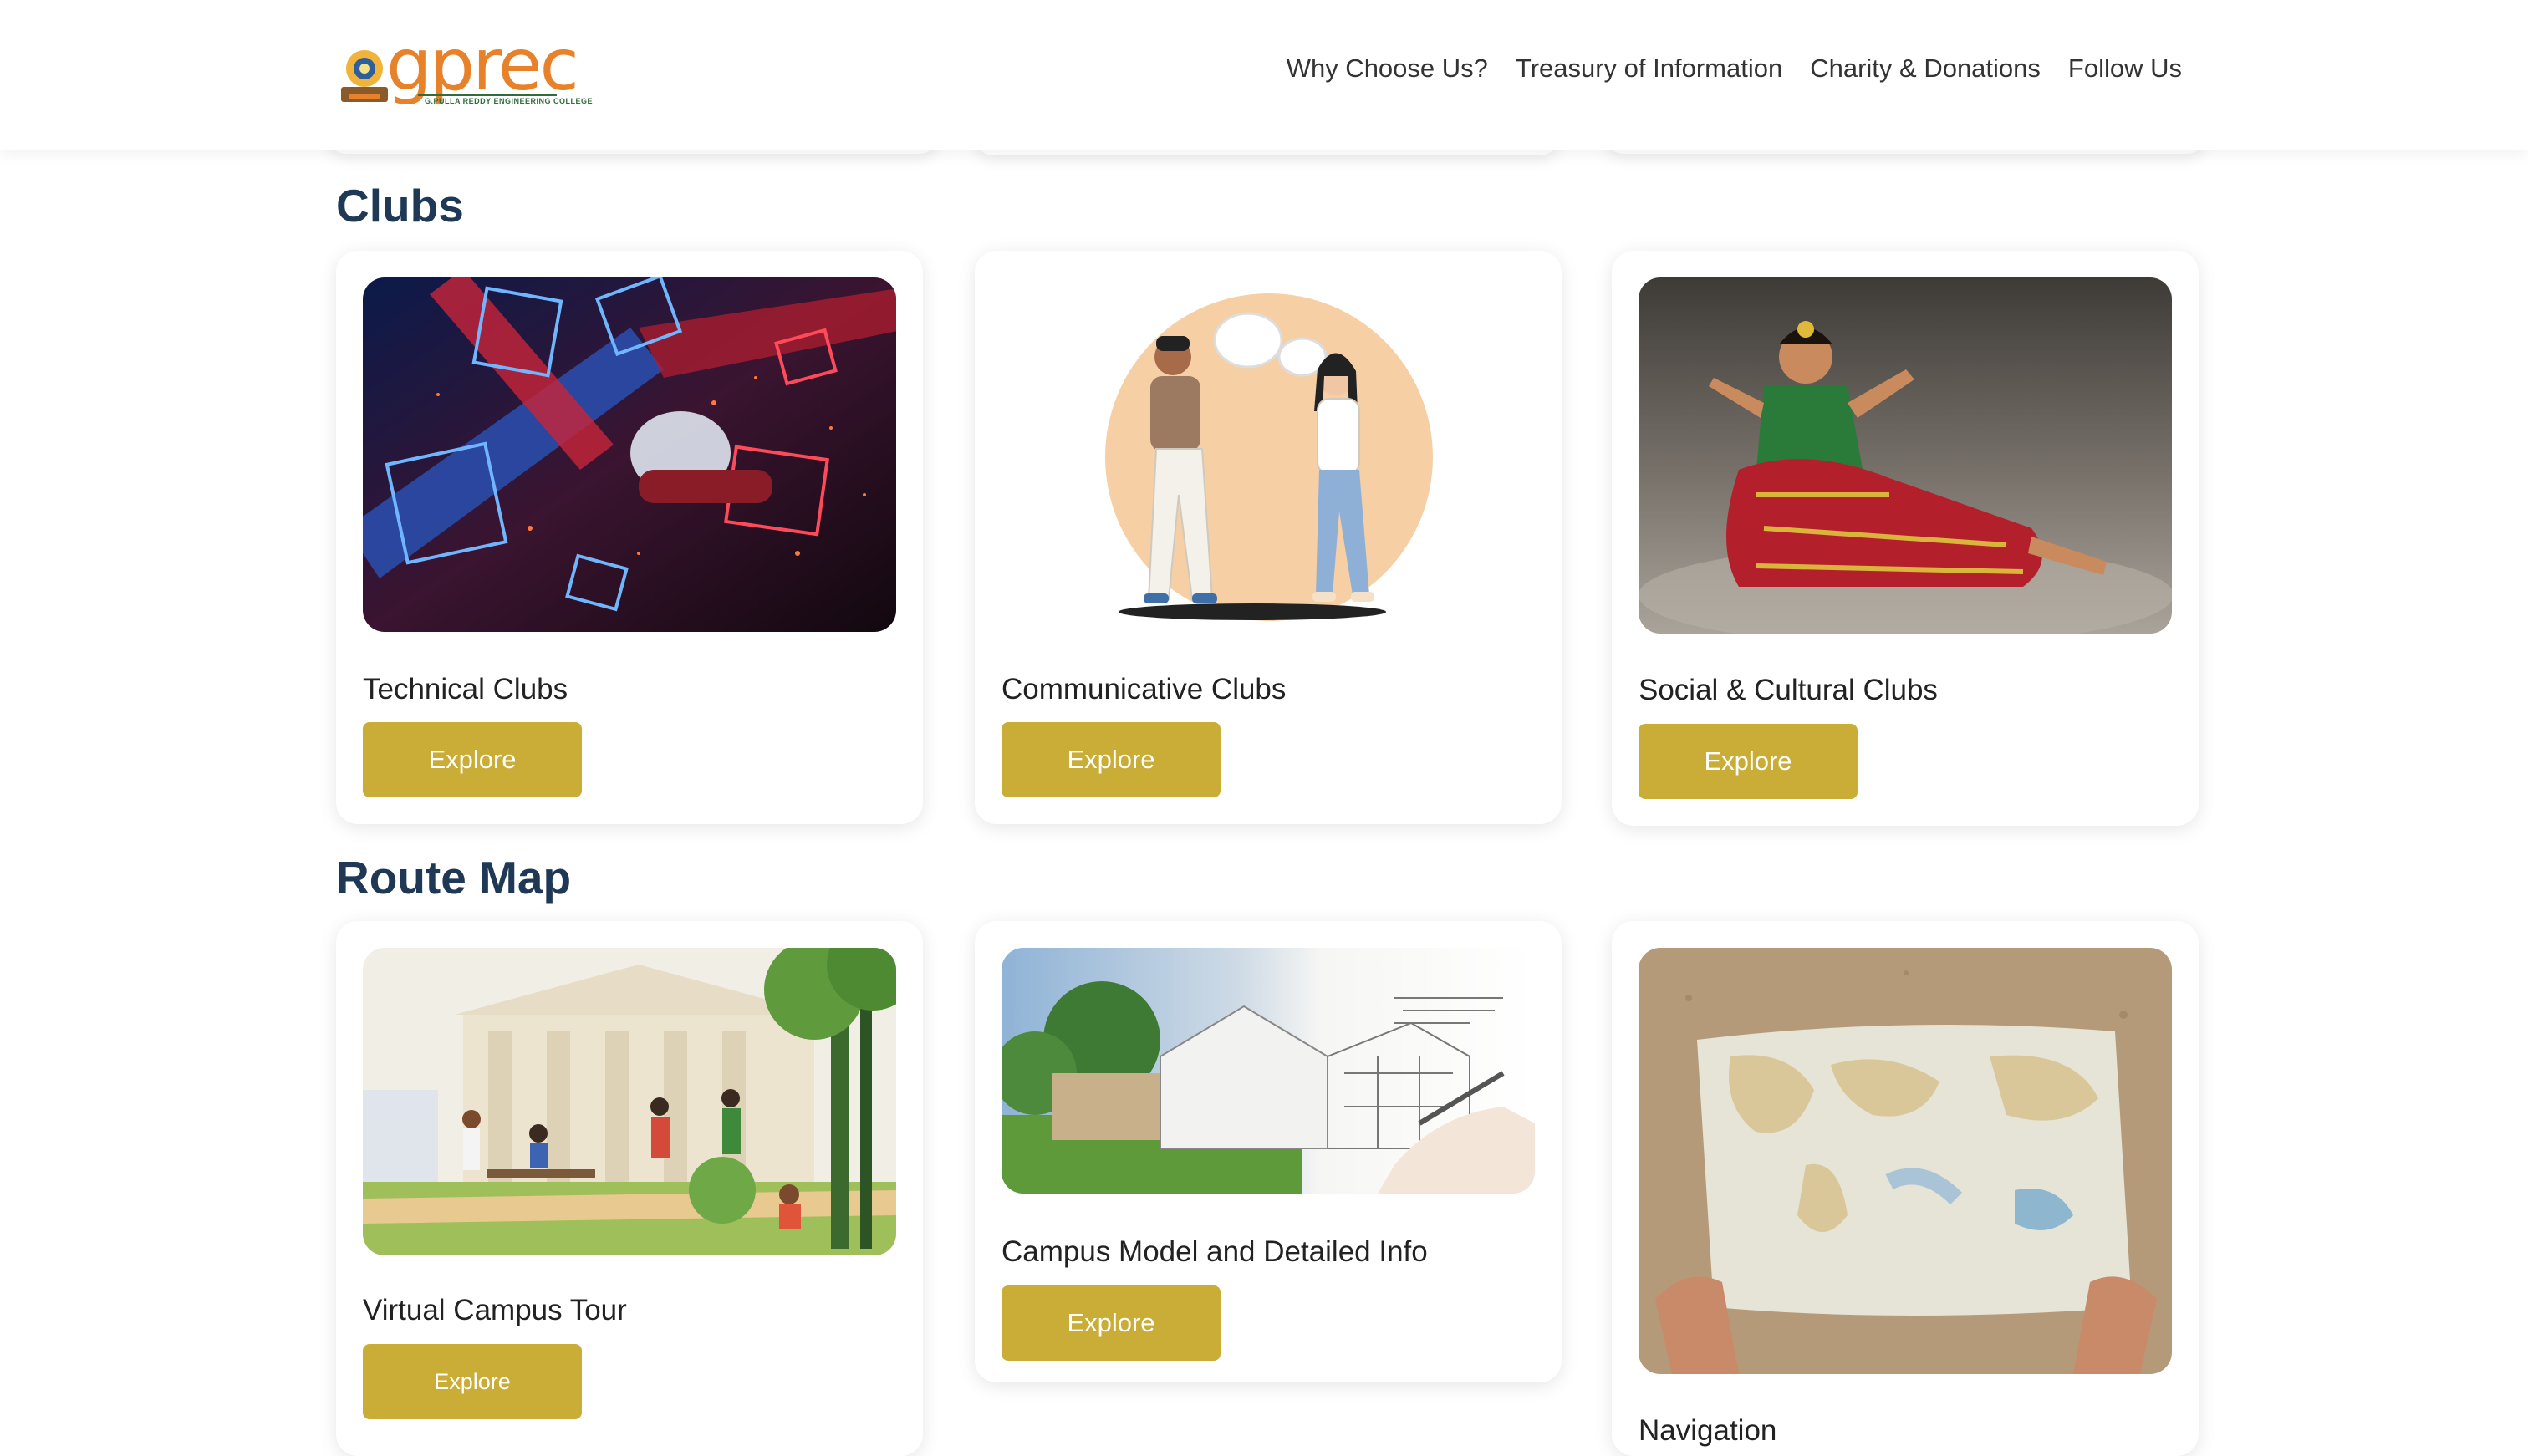  I want to click on social-cultural-clubs-image, so click(1905, 455).